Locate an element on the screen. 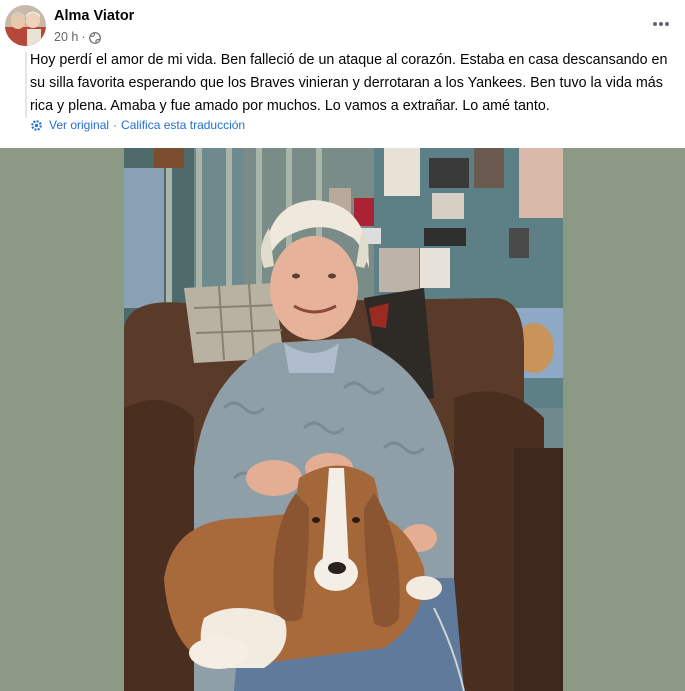  translation-bar: Ver original · Califica esta traducción is located at coordinates (137, 125).